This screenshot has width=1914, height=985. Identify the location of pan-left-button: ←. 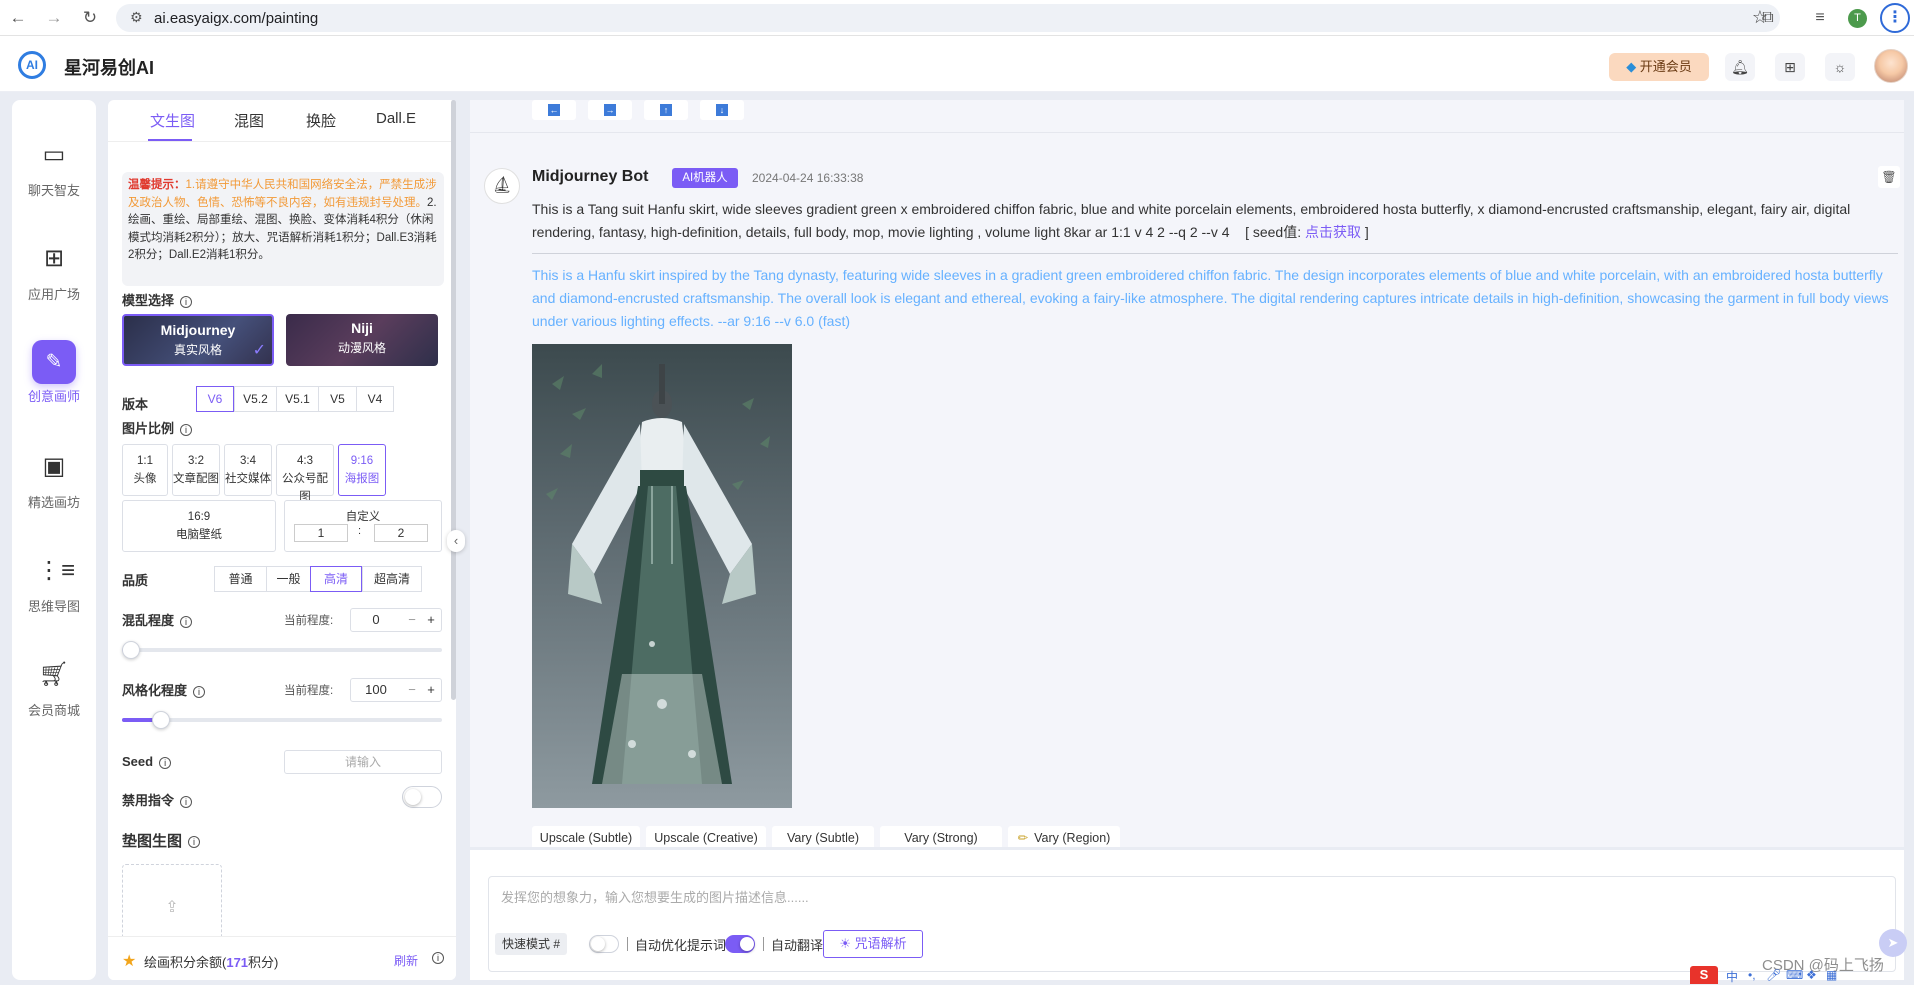
(554, 110).